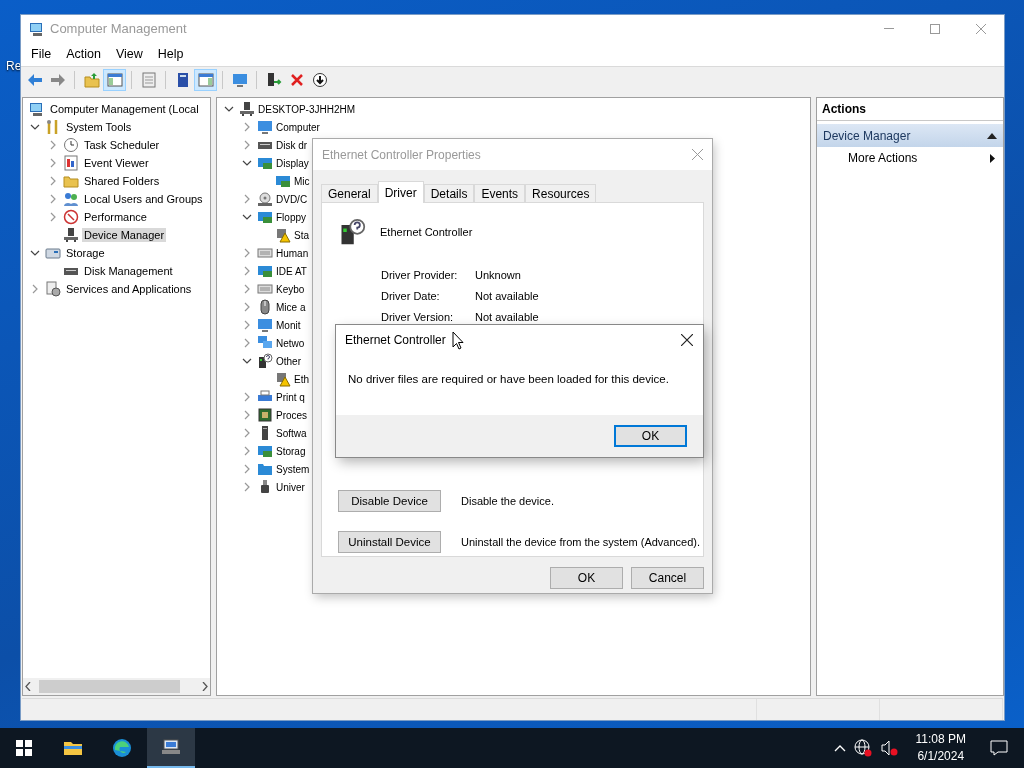  I want to click on tree-item: Print q, so click(290, 397).